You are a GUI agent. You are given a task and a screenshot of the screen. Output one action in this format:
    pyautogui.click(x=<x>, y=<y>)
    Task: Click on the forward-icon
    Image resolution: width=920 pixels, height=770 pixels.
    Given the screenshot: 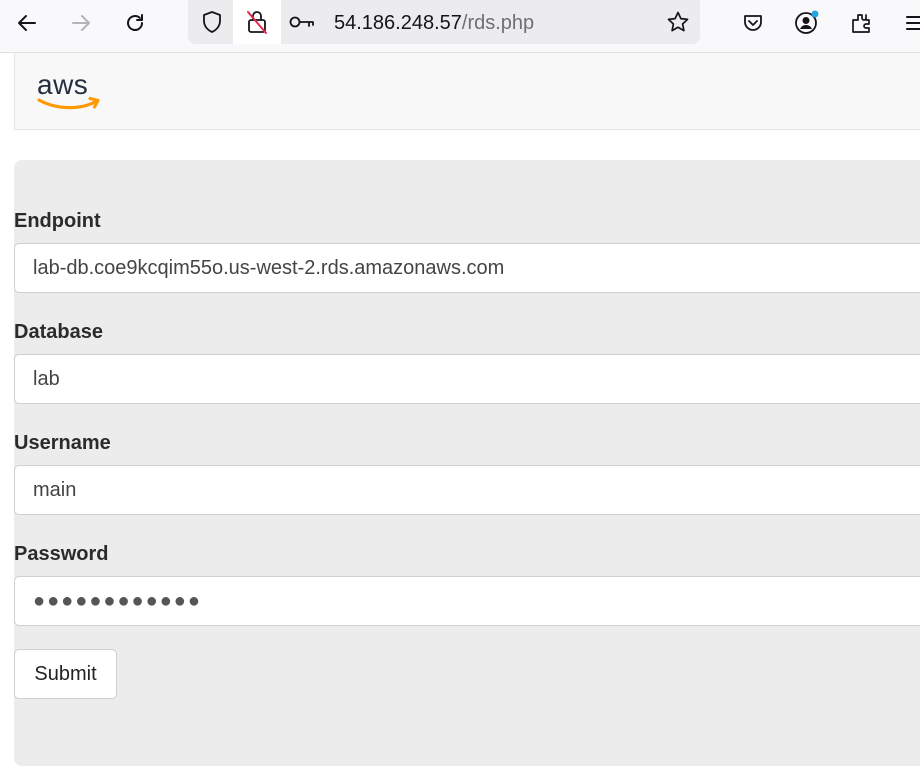 What is the action you would take?
    pyautogui.click(x=81, y=23)
    